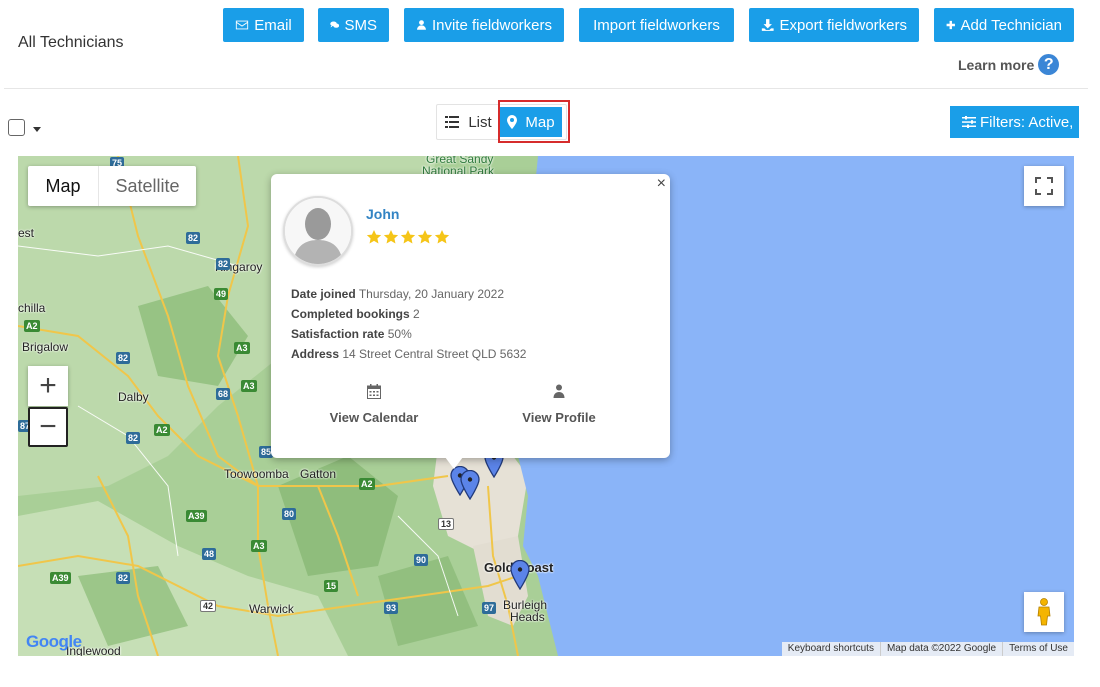 This screenshot has width=1100, height=687. What do you see at coordinates (661, 184) in the screenshot?
I see `popup-close-button: ×` at bounding box center [661, 184].